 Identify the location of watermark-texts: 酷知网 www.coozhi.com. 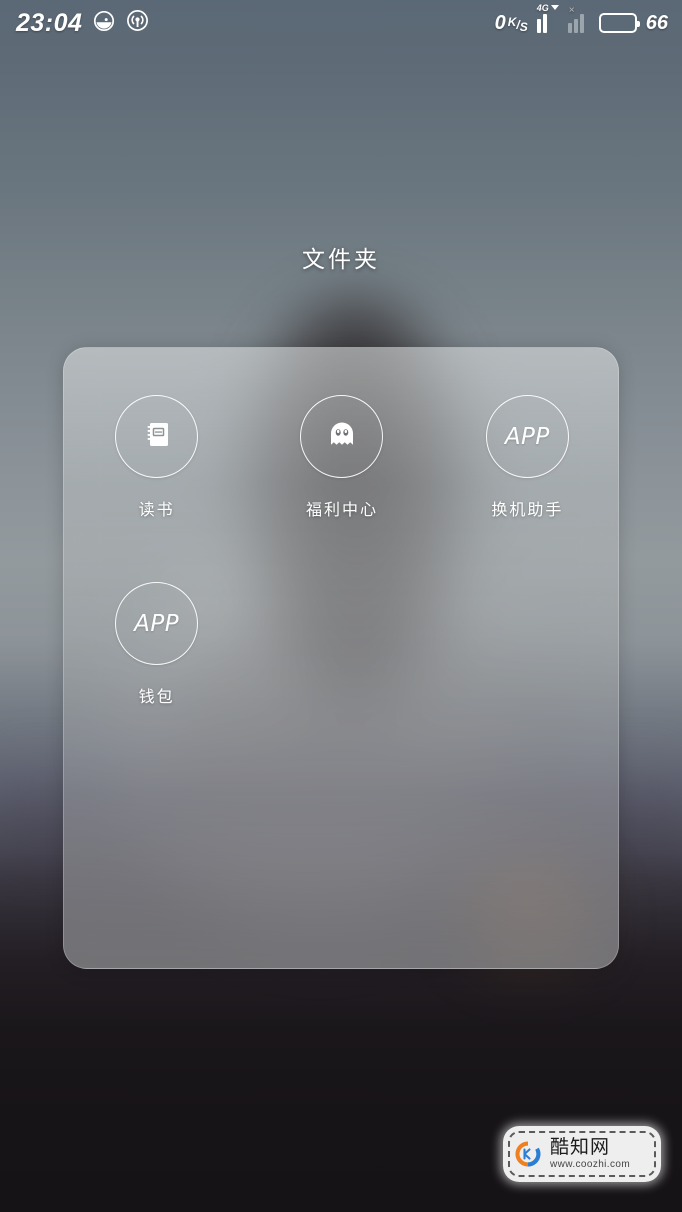
(590, 1154).